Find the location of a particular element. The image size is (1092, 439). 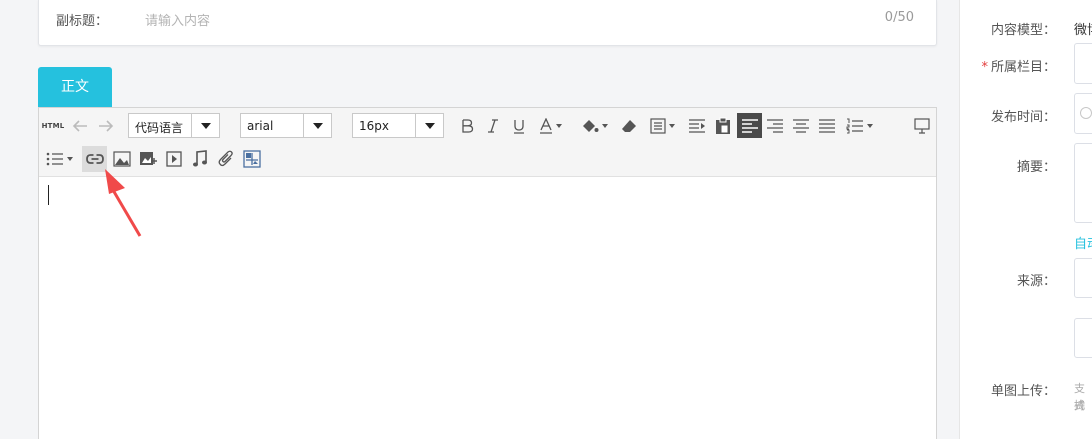

column-label-text: 所属栏目： is located at coordinates (1023, 67).